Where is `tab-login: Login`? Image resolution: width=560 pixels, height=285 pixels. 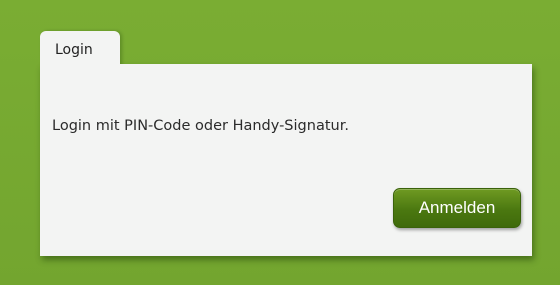
tab-login: Login is located at coordinates (80, 49).